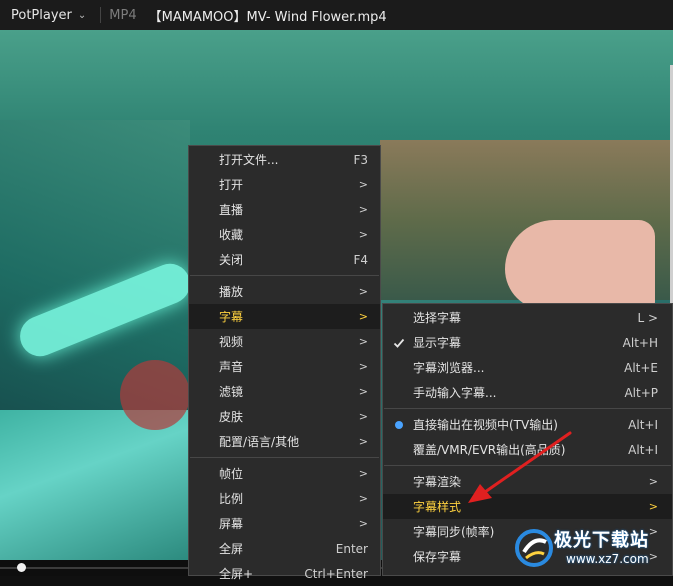 This screenshot has width=673, height=586. I want to click on menu-item-audio: 声音 >, so click(284, 366).